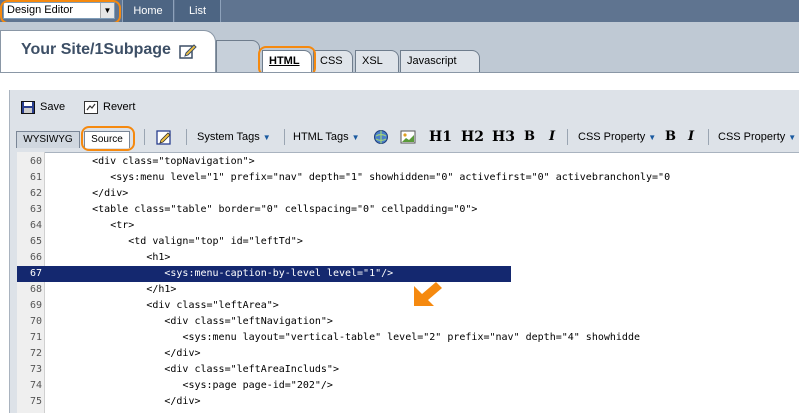 This screenshot has width=799, height=414. What do you see at coordinates (752, 137) in the screenshot?
I see `css-property-label-2: CSS Property` at bounding box center [752, 137].